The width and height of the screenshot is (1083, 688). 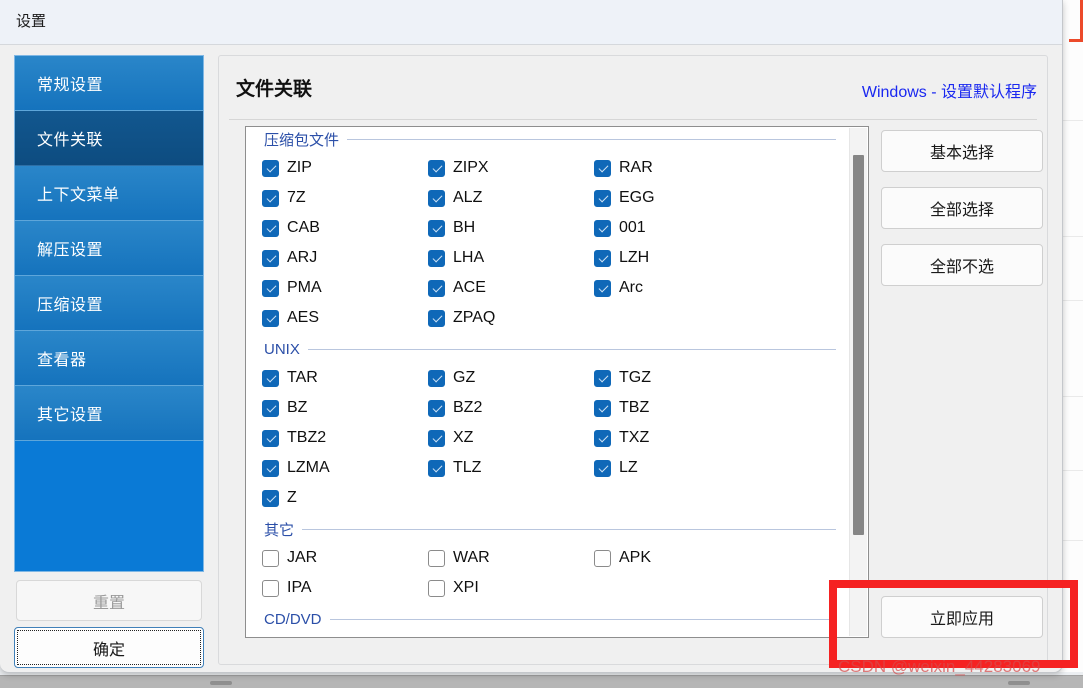 I want to click on checkbox-pma: PMA, so click(x=329, y=288).